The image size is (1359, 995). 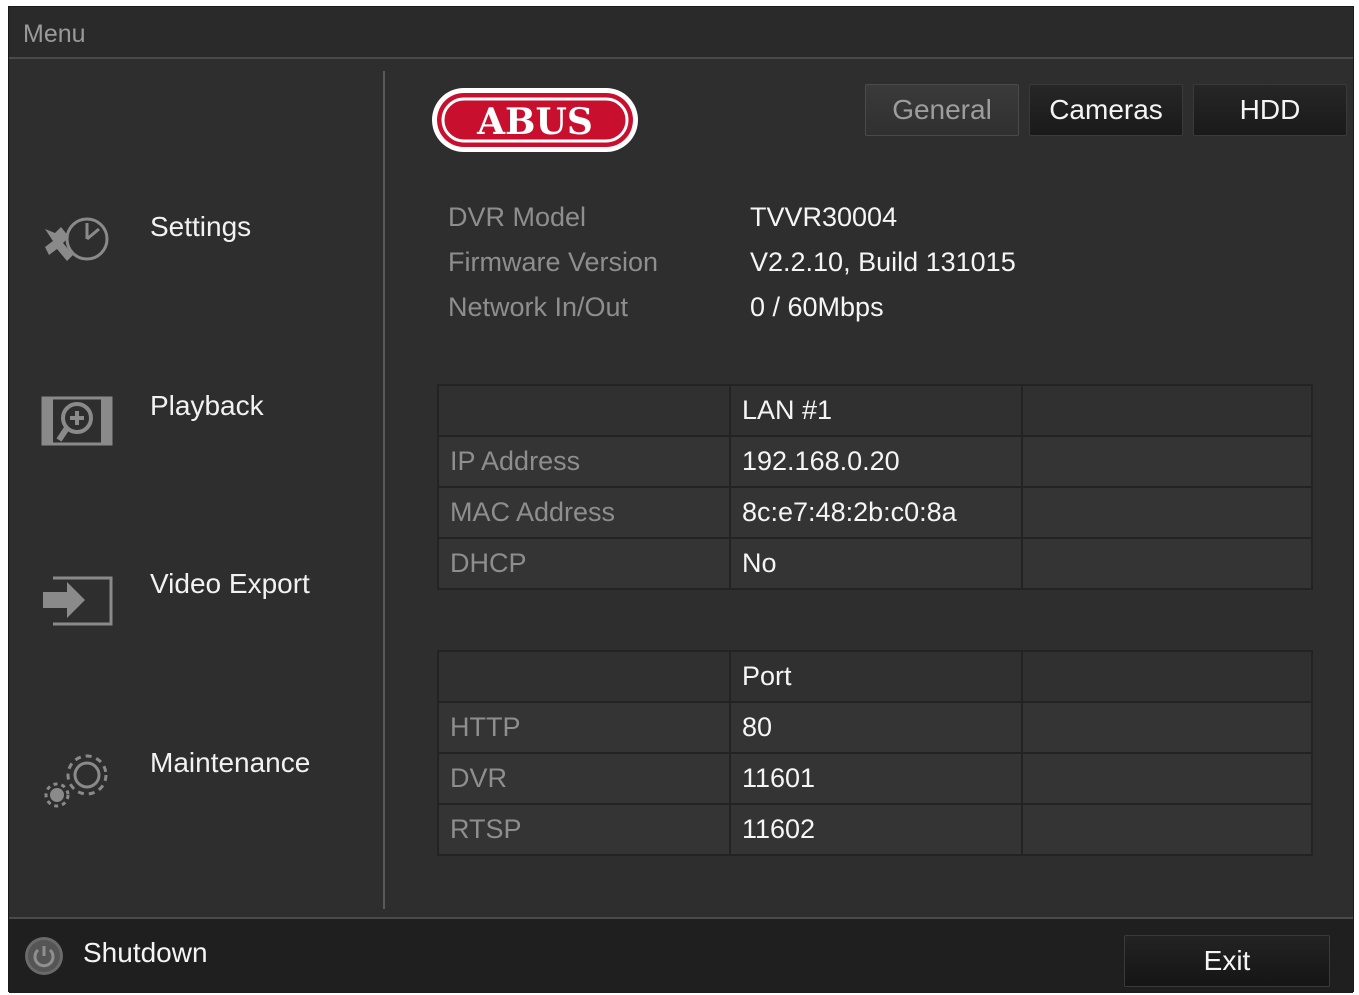 What do you see at coordinates (824, 217) in the screenshot?
I see `dvr-model-value: TVVR30004` at bounding box center [824, 217].